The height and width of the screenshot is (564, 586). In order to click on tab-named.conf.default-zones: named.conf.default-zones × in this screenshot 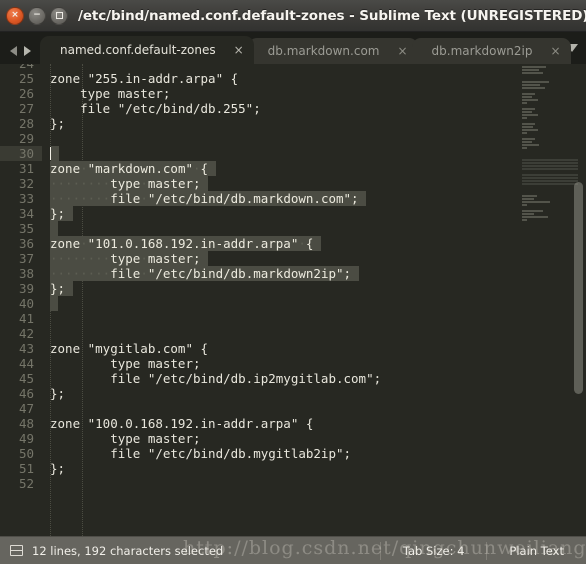, I will do `click(147, 50)`.